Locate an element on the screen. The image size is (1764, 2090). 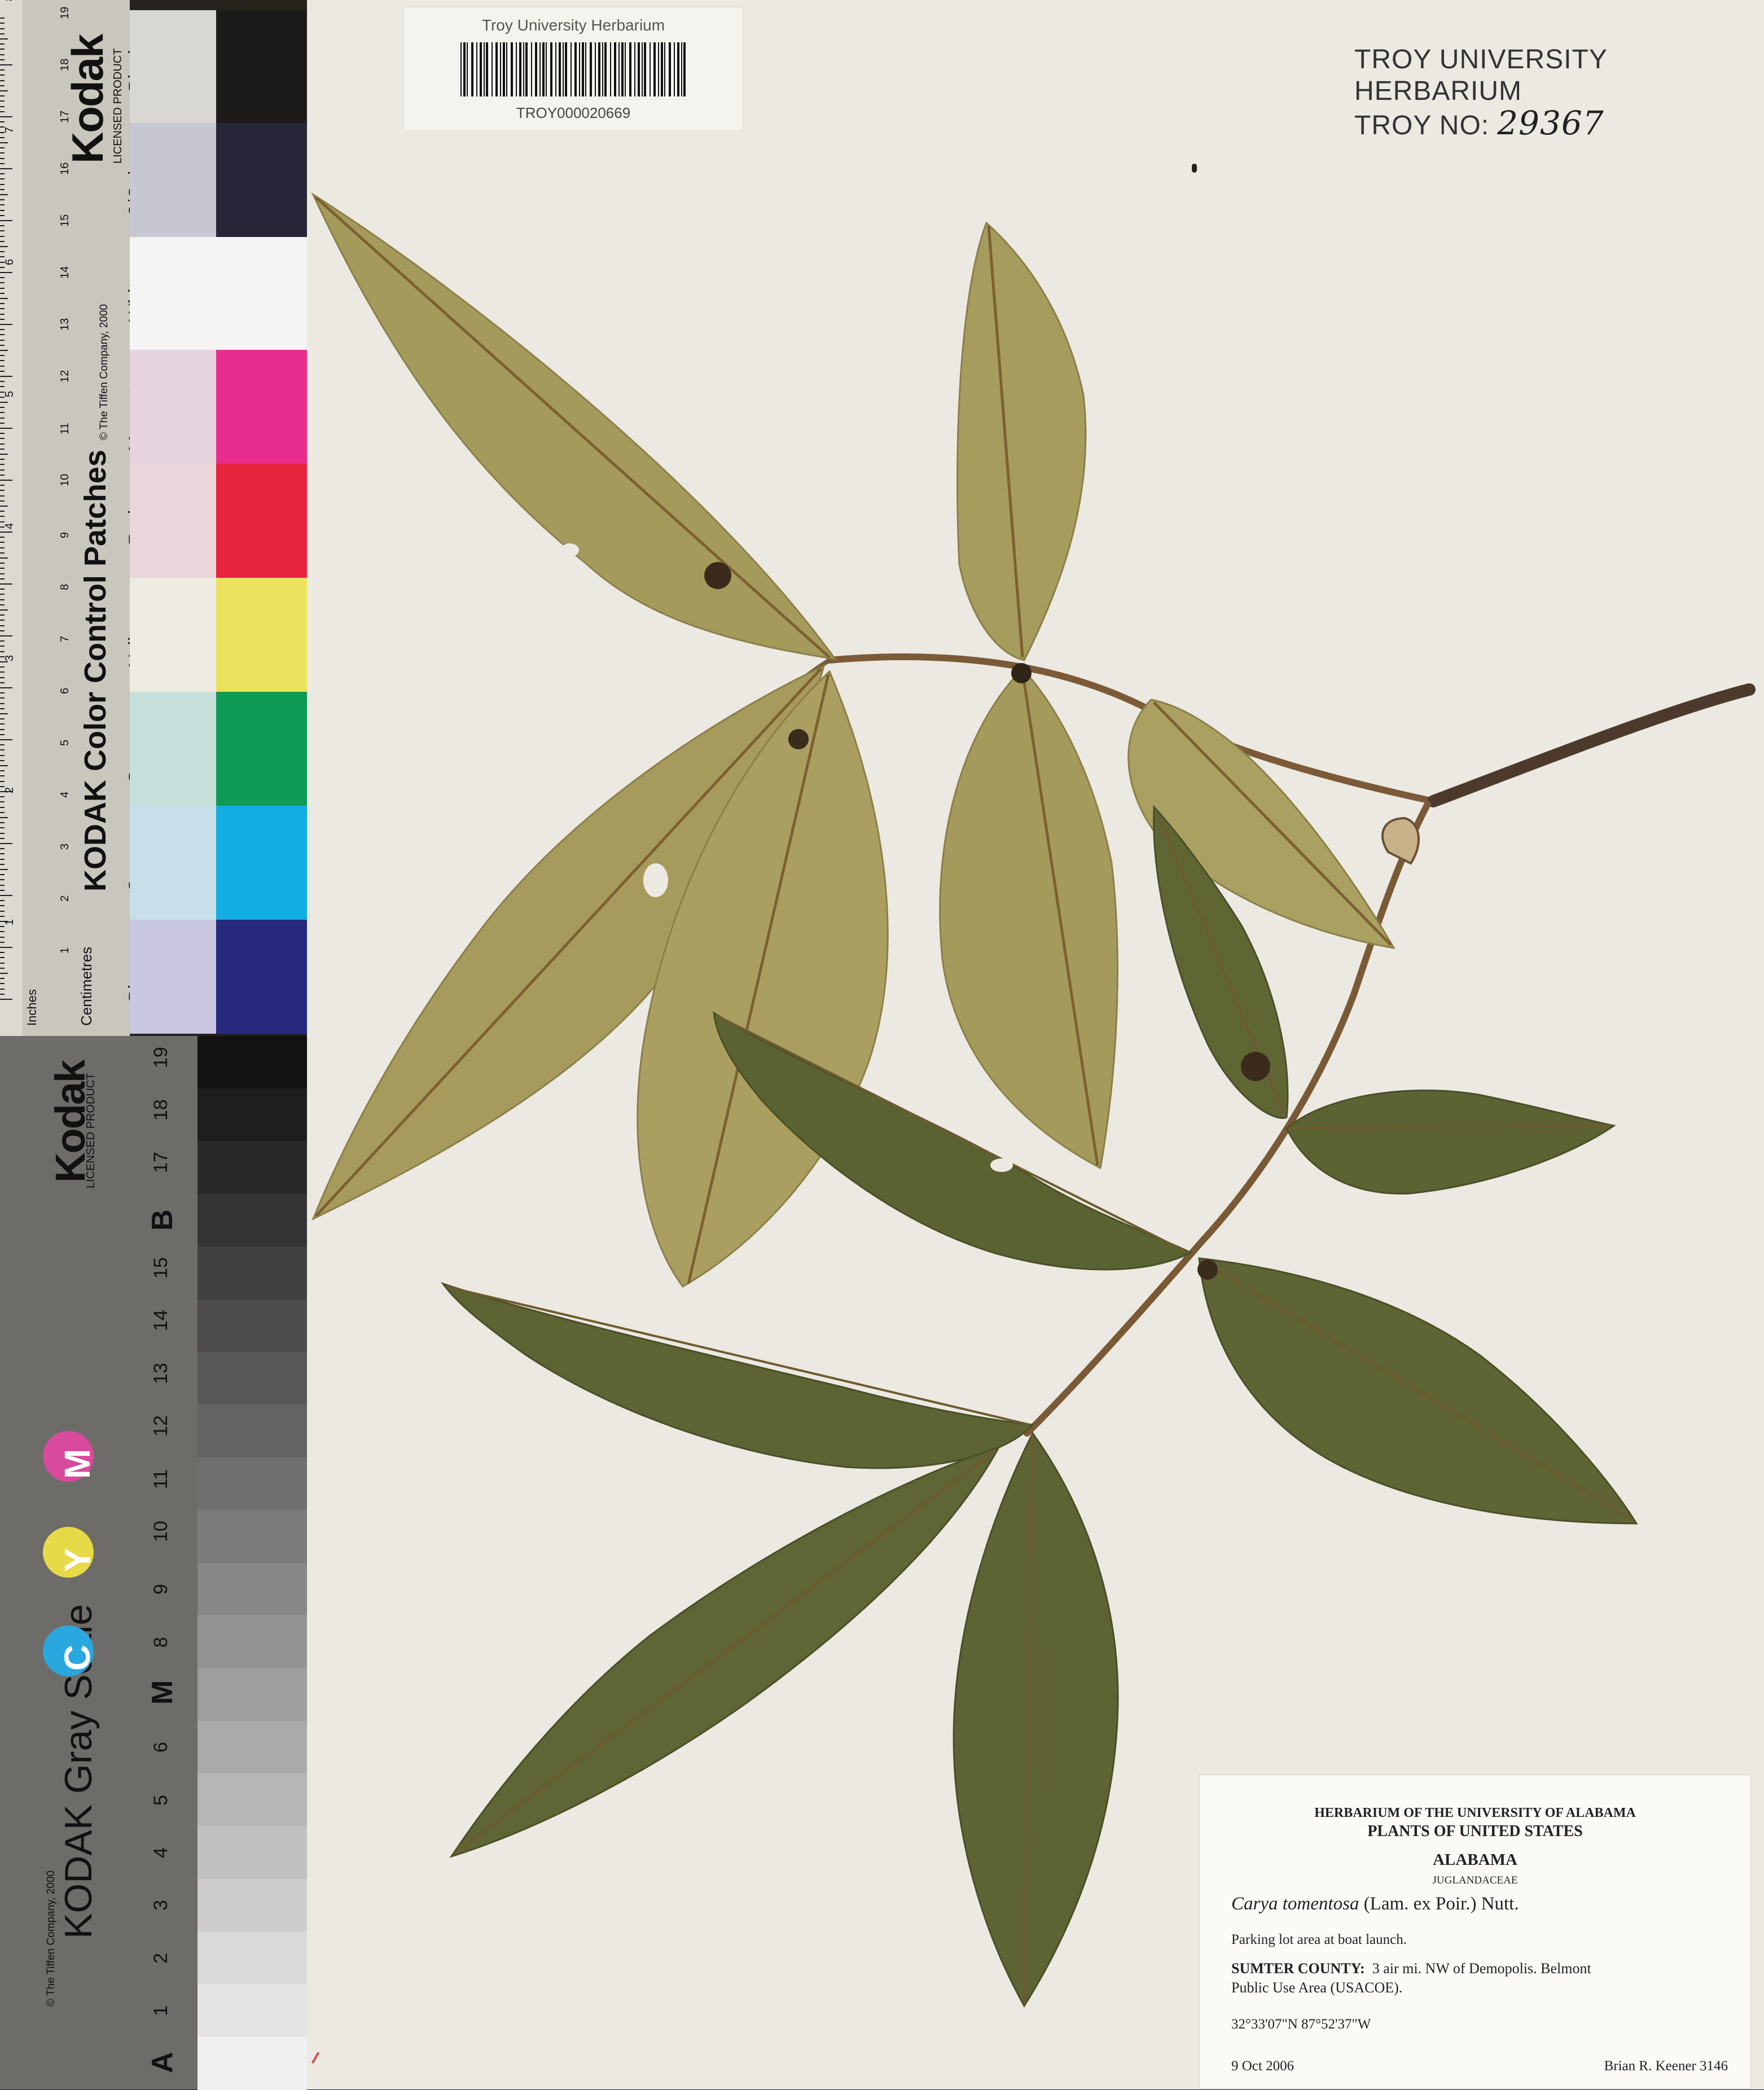
leaflet-dark-right-large is located at coordinates (1418, 1391).